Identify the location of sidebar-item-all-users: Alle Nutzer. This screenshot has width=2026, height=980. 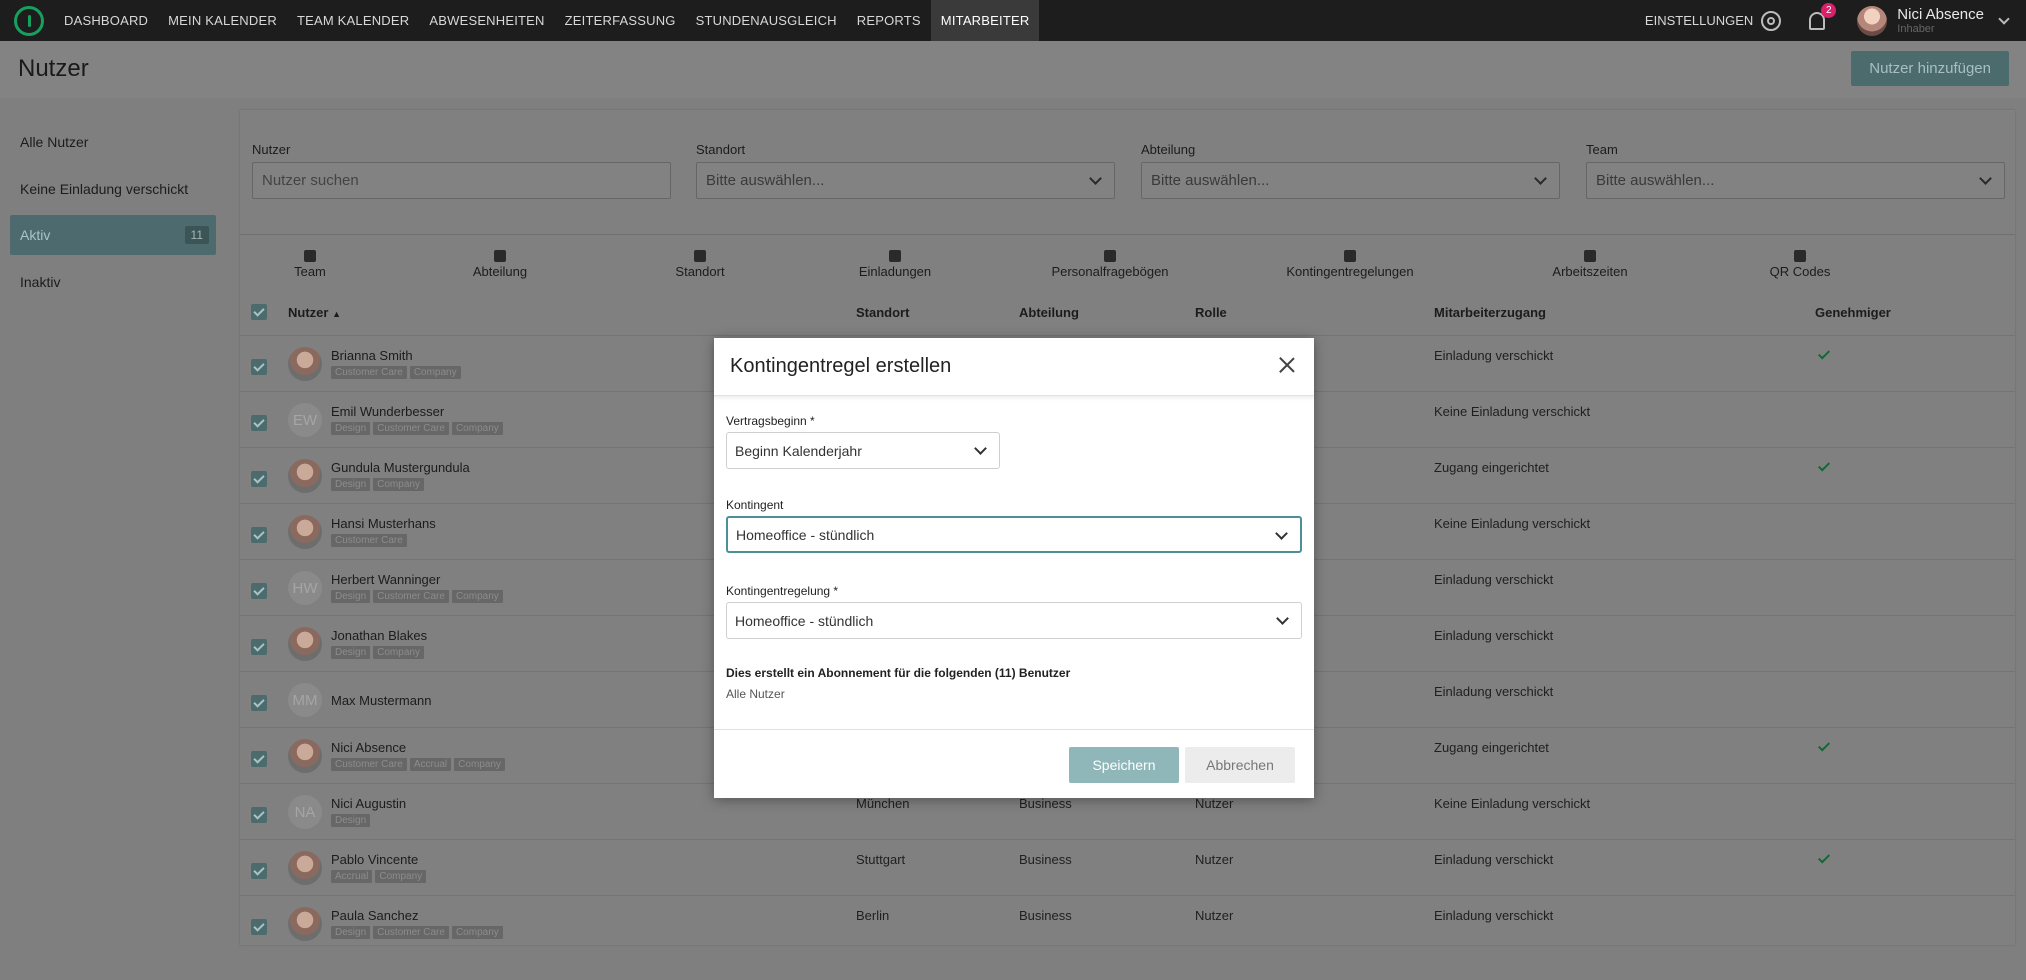
(113, 142).